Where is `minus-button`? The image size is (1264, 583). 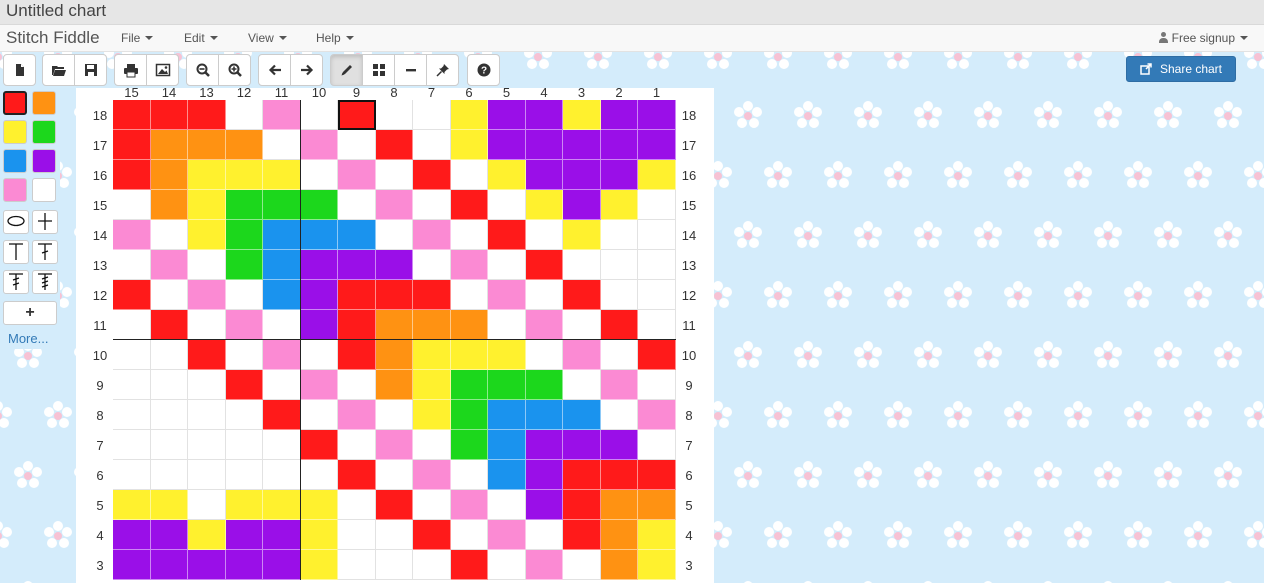 minus-button is located at coordinates (410, 70).